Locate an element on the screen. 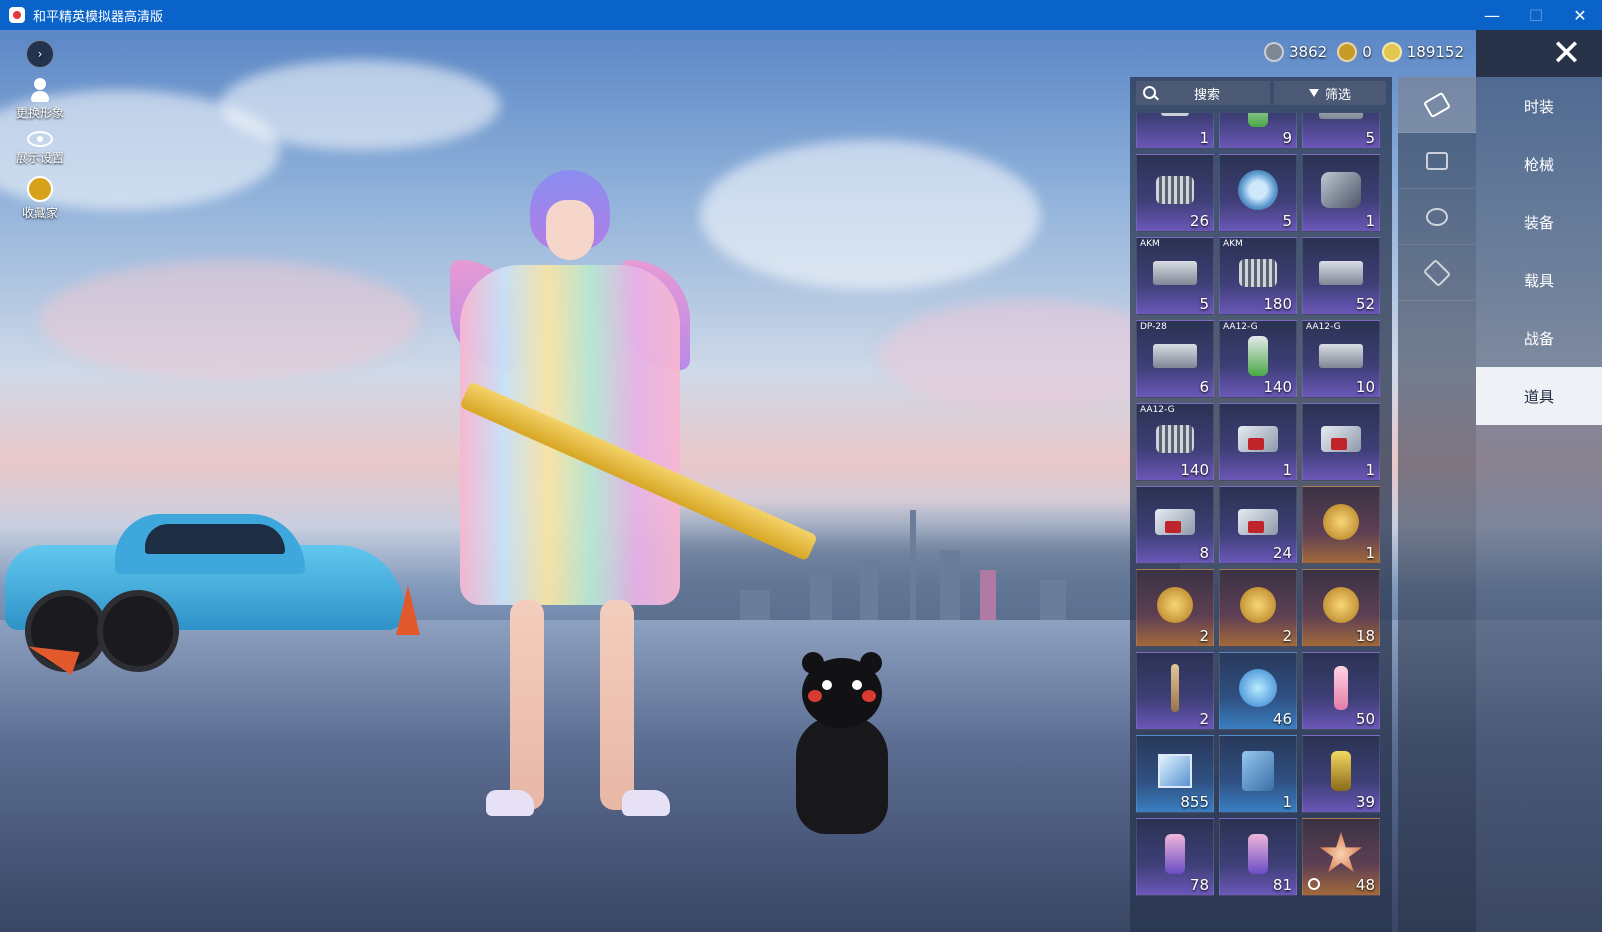  item-quantity: 180 is located at coordinates (1277, 304).